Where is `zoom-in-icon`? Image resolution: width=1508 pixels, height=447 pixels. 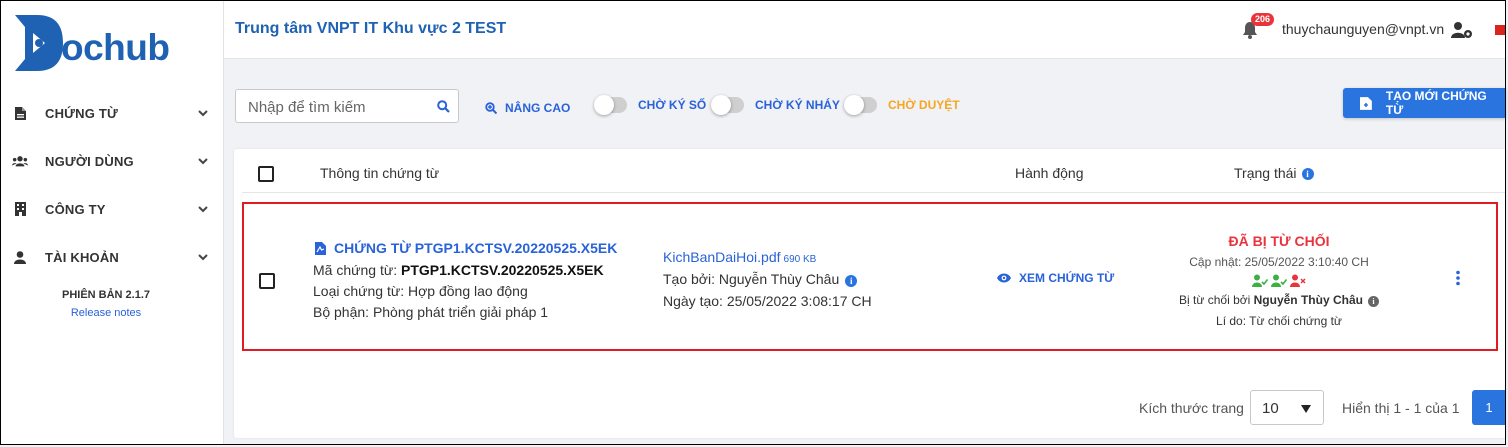
zoom-in-icon is located at coordinates (491, 108).